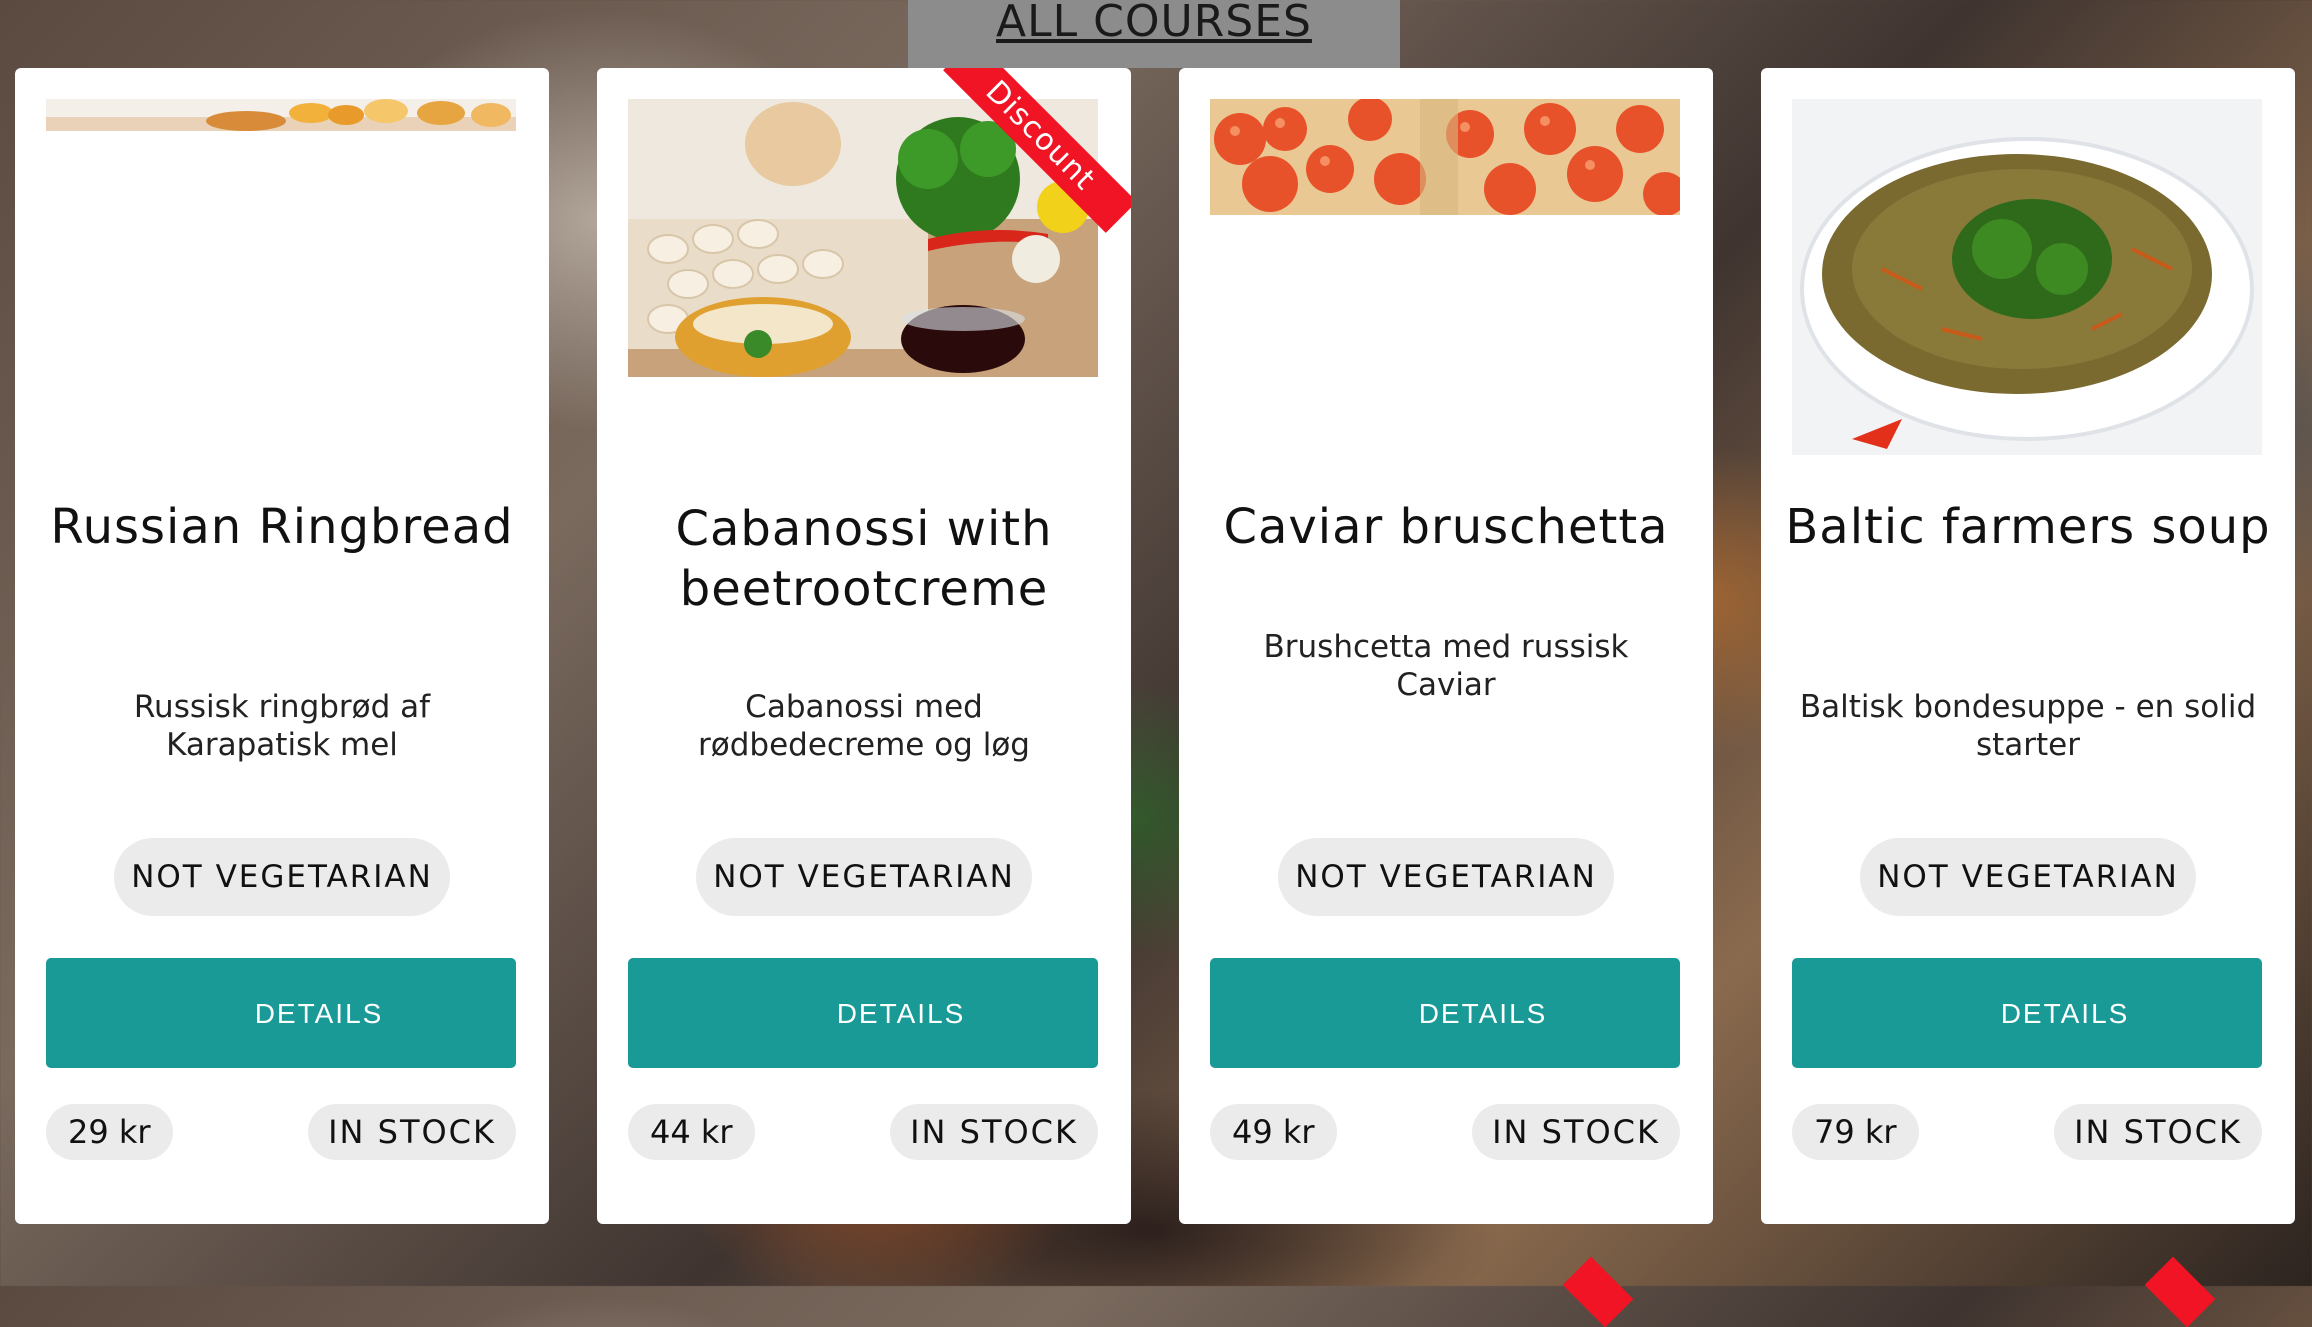  What do you see at coordinates (2028, 527) in the screenshot?
I see `course-title: Baltic farmers soup` at bounding box center [2028, 527].